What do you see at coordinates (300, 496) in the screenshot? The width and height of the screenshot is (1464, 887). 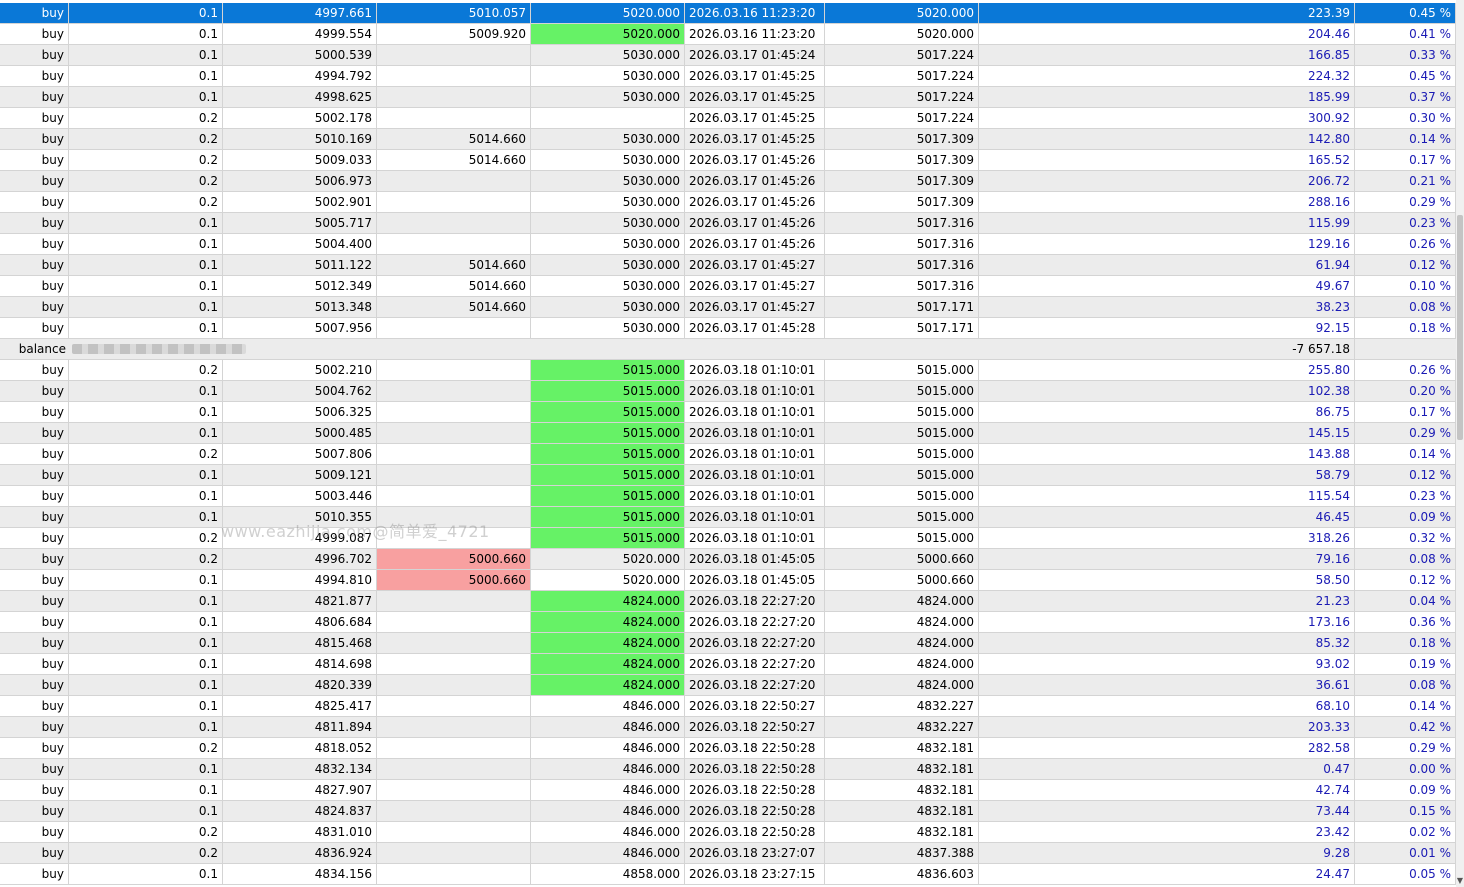 I see `open-price-cell: 5003.446` at bounding box center [300, 496].